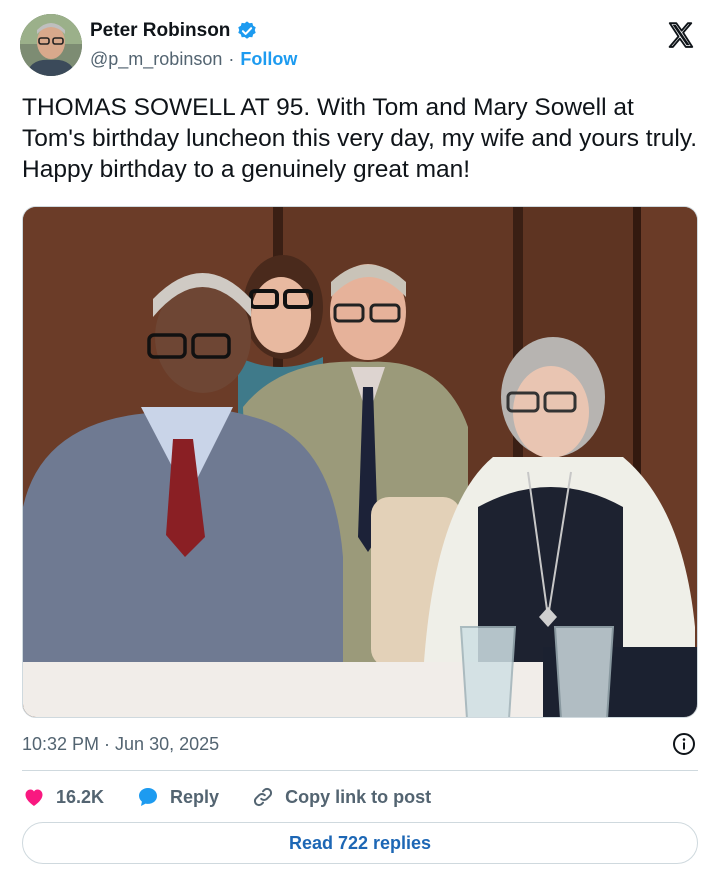 Image resolution: width=720 pixels, height=886 pixels. I want to click on copy-link-button: Copy link to post, so click(341, 797).